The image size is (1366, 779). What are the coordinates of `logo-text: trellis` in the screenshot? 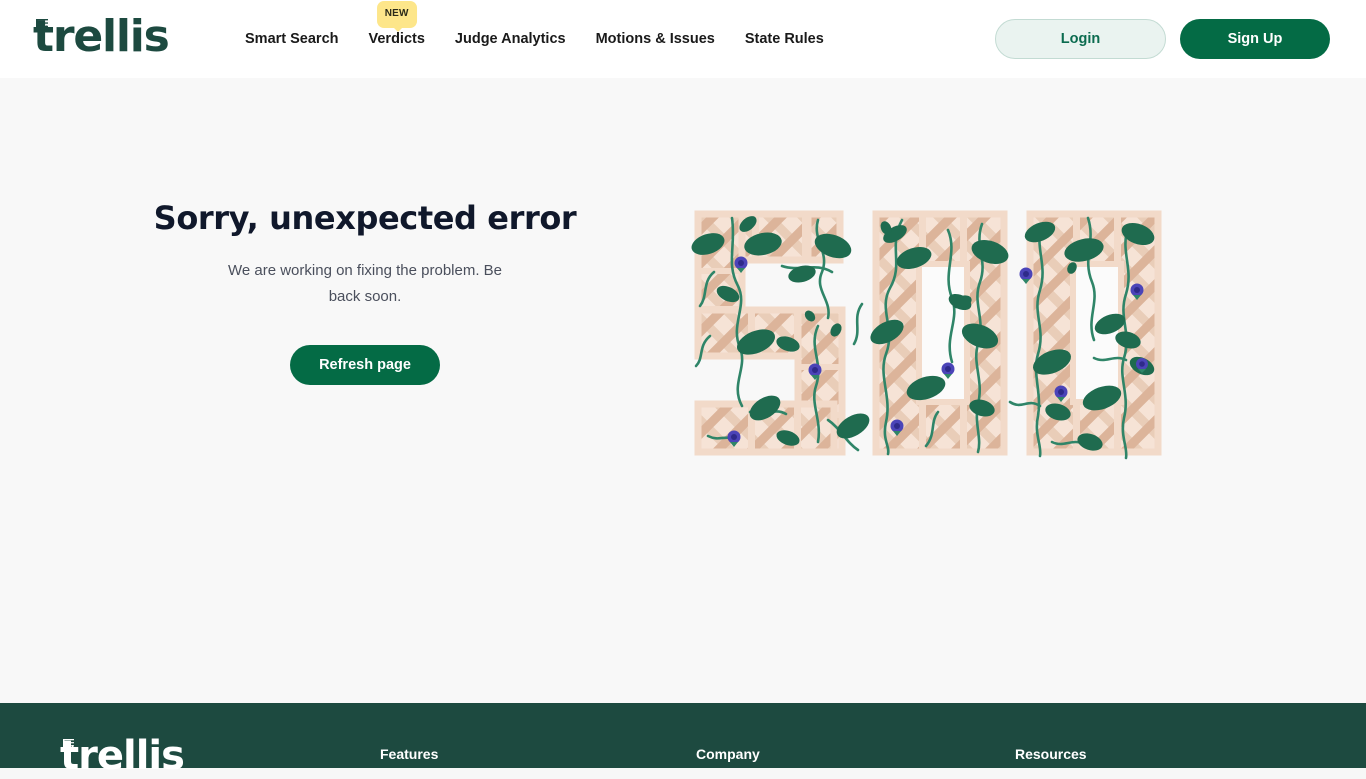 It's located at (101, 36).